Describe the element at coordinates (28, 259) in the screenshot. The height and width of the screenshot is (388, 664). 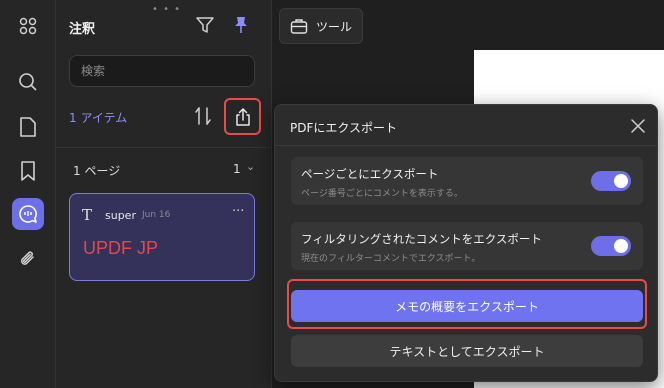
I see `attachment-icon` at that location.